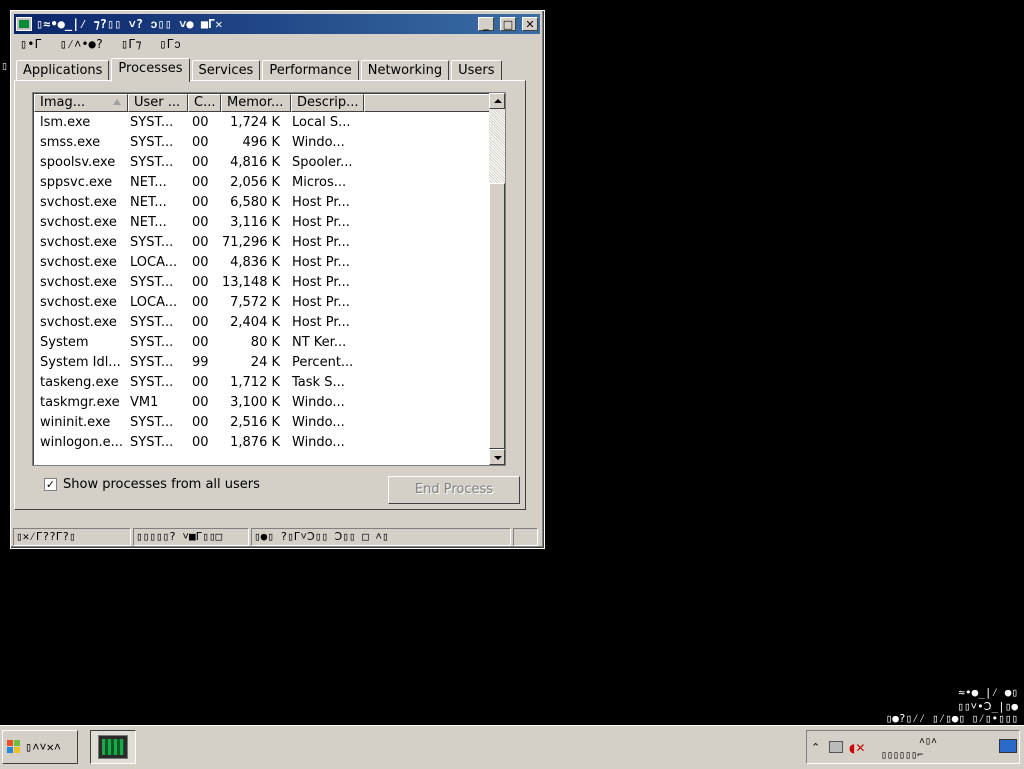 This screenshot has height=769, width=1024. What do you see at coordinates (265, 342) in the screenshot?
I see `cell-memory: 80 K` at bounding box center [265, 342].